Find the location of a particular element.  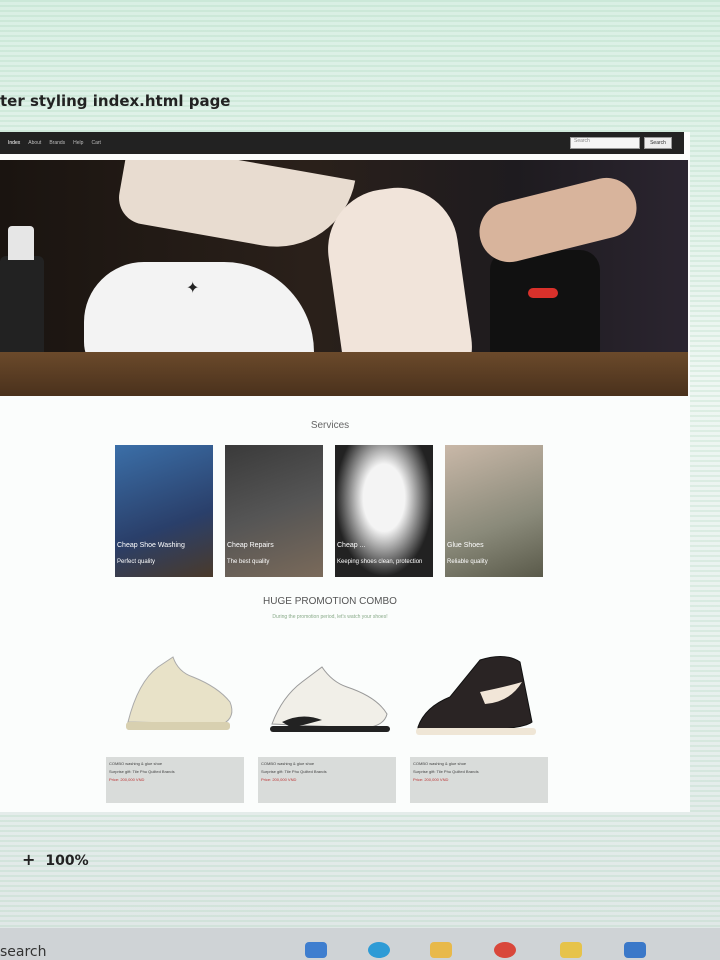

service-sub: The best quality is located at coordinates (248, 562).